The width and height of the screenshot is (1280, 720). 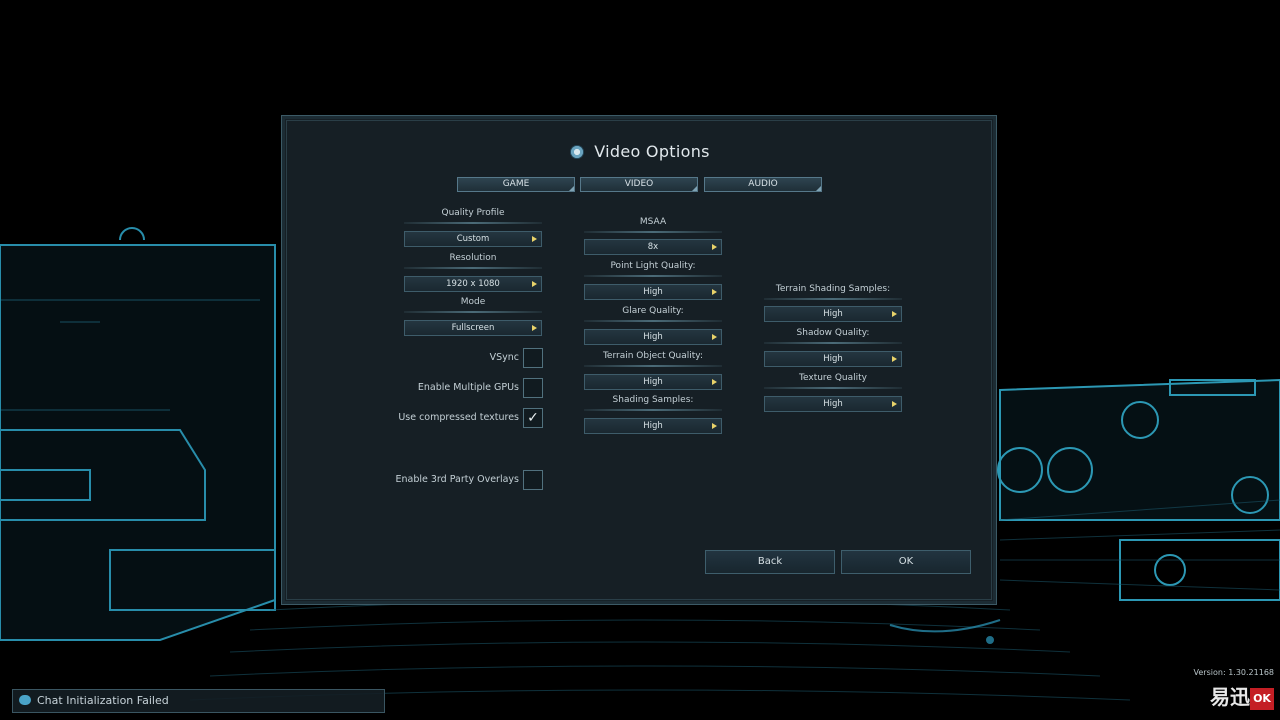 What do you see at coordinates (1233, 672) in the screenshot?
I see `version-label: Version: 1.30.21168` at bounding box center [1233, 672].